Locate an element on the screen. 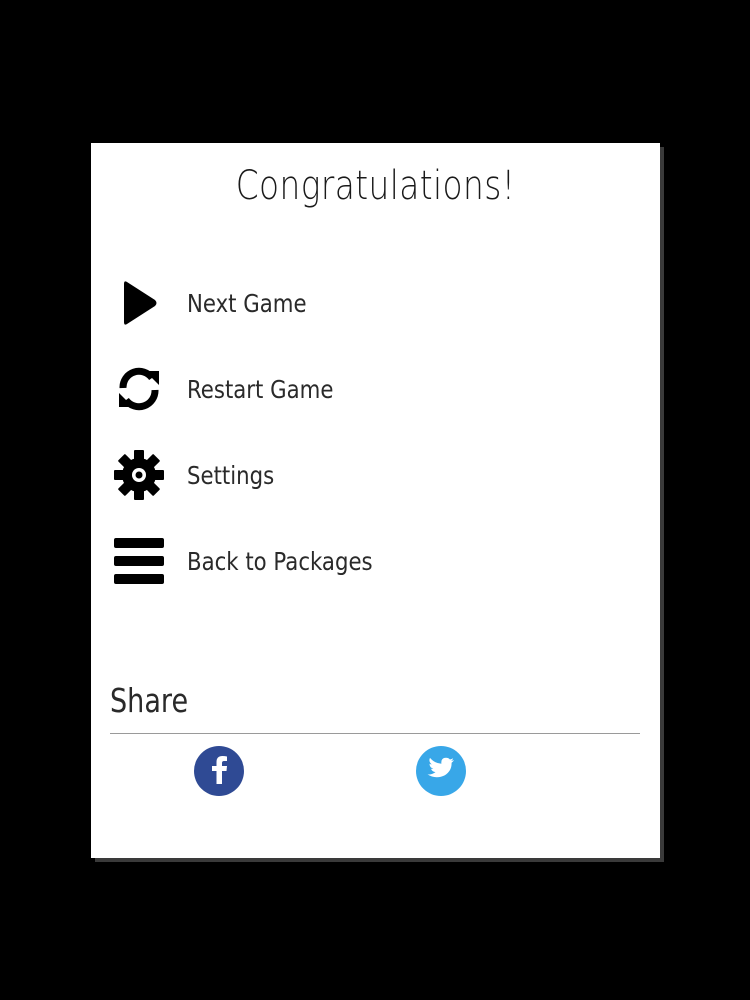  share-title: Share is located at coordinates (149, 700).